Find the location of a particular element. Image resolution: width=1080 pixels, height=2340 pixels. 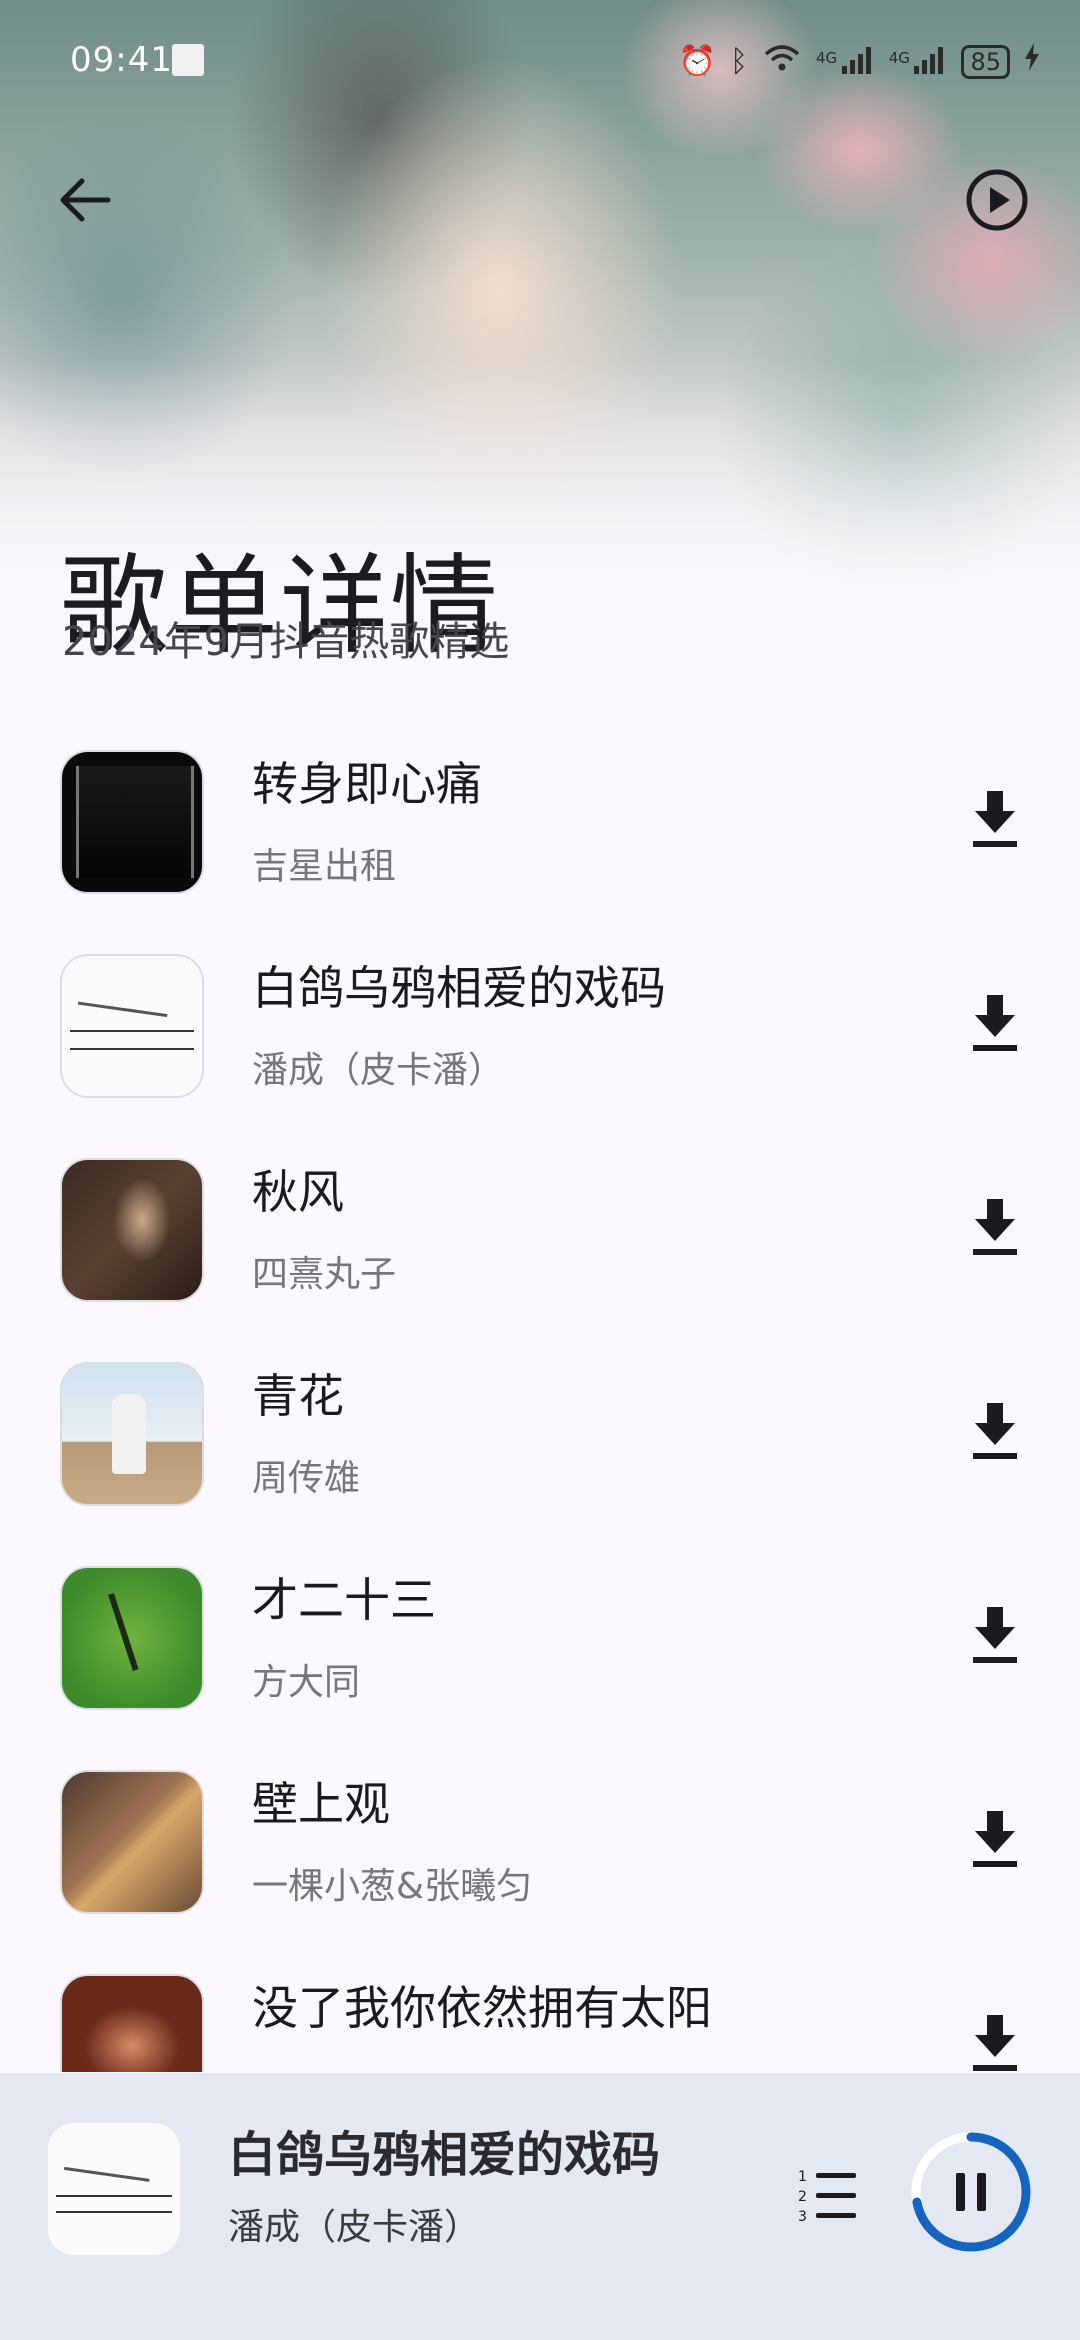

numbered-list-icon: 1 2 3 is located at coordinates (827, 2197).